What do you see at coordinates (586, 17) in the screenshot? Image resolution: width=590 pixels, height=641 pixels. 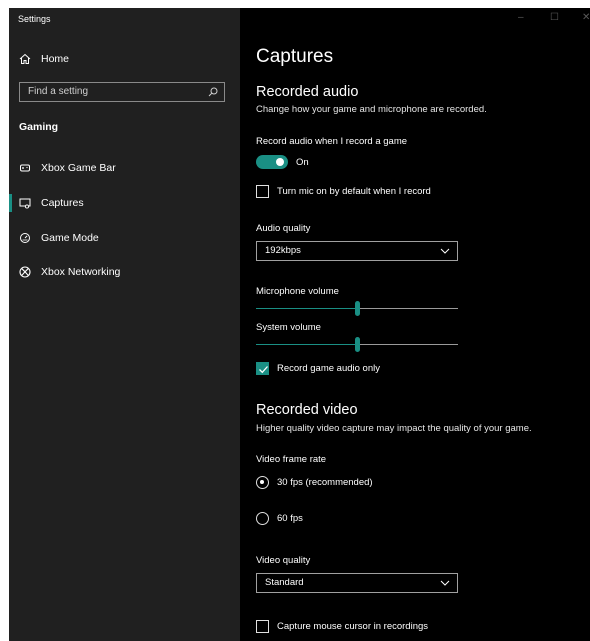 I see `close-button: ✕` at bounding box center [586, 17].